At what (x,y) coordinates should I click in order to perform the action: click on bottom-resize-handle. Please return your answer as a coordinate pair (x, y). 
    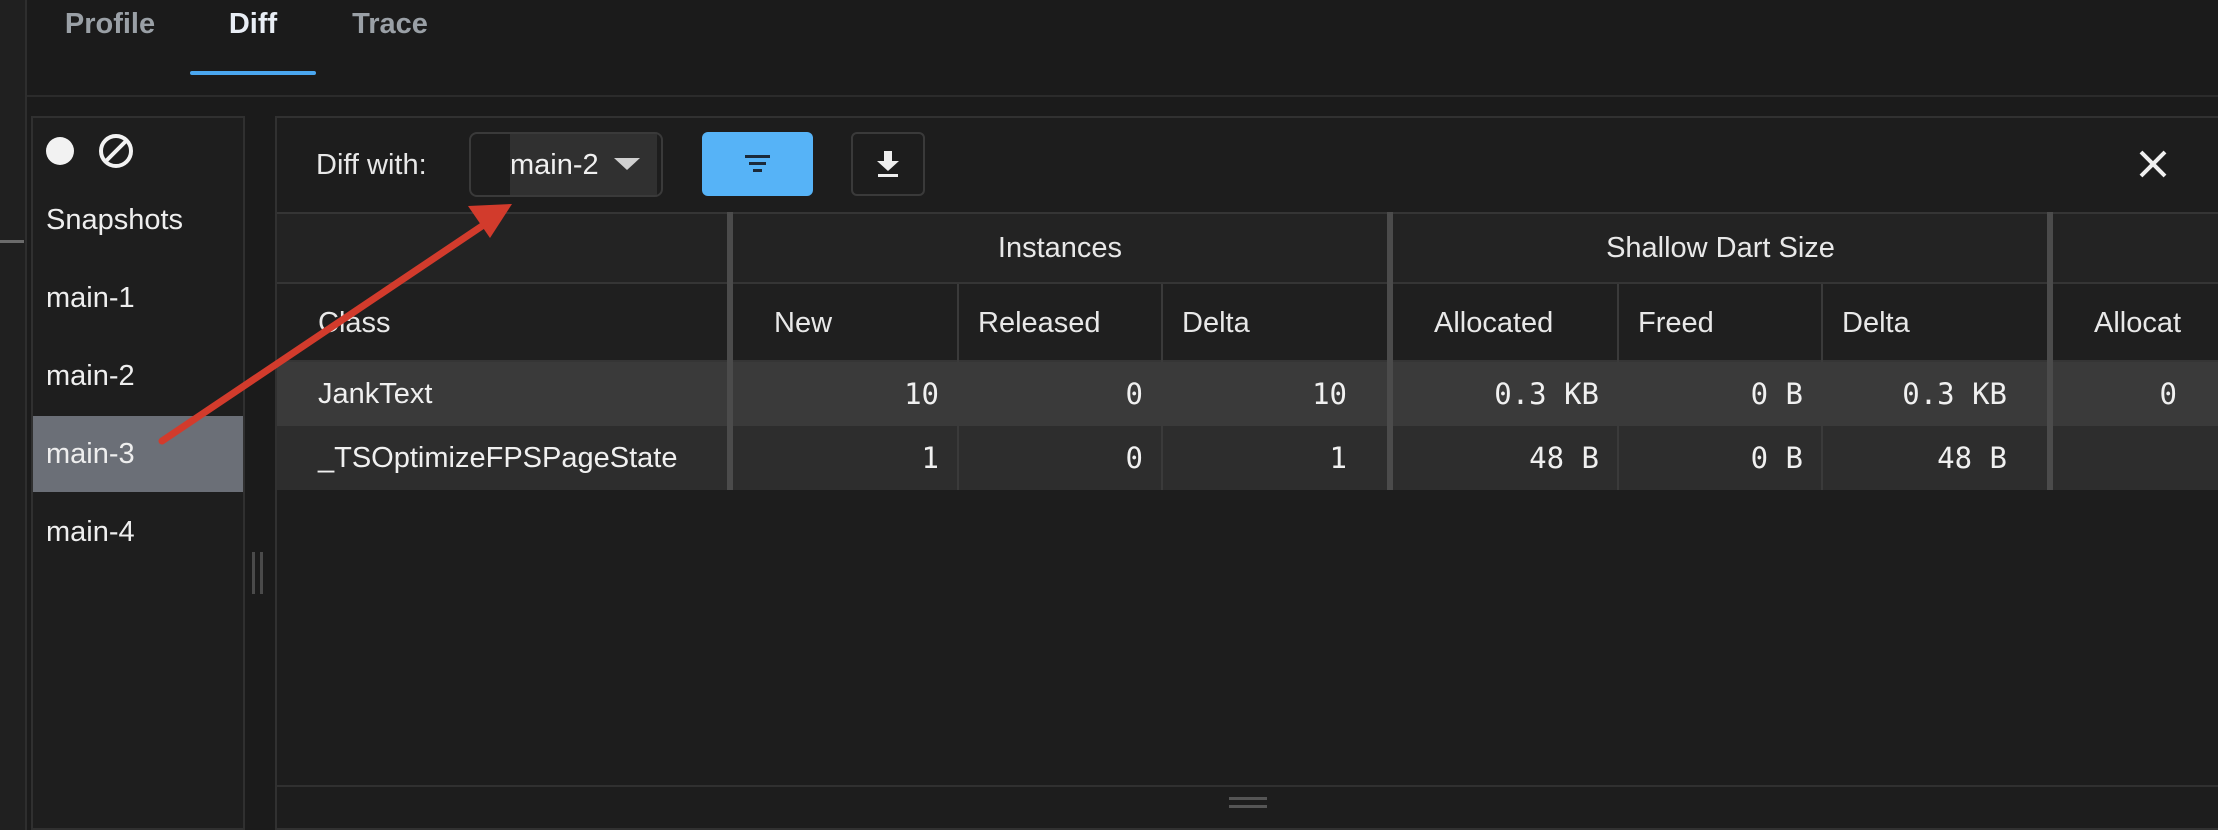
    Looking at the image, I should click on (1248, 804).